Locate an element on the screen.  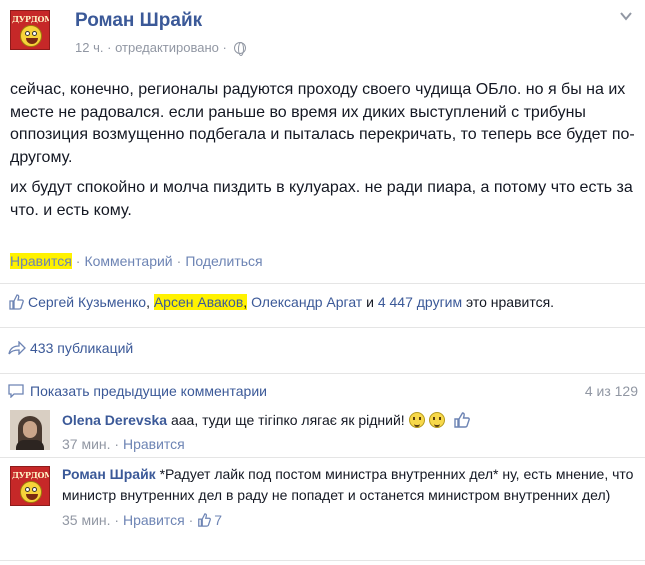
post-meta: 12 ч. · отредактировано · is located at coordinates (161, 48).